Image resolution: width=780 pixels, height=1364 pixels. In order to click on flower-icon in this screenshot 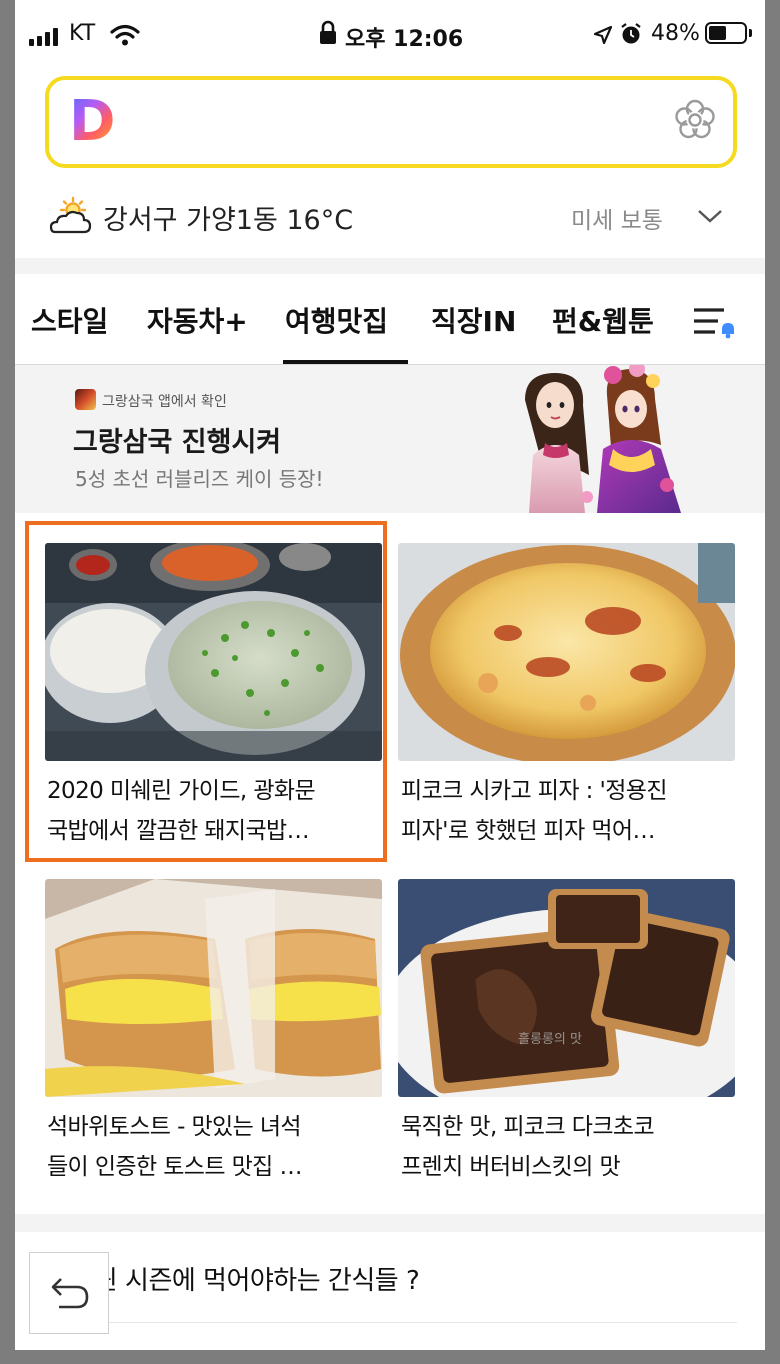, I will do `click(695, 120)`.